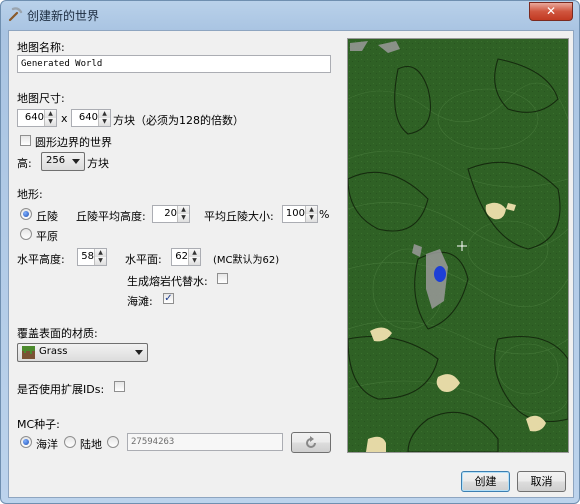  What do you see at coordinates (111, 216) in the screenshot?
I see `avg-hill-height-label: 丘陵平均高度:` at bounding box center [111, 216].